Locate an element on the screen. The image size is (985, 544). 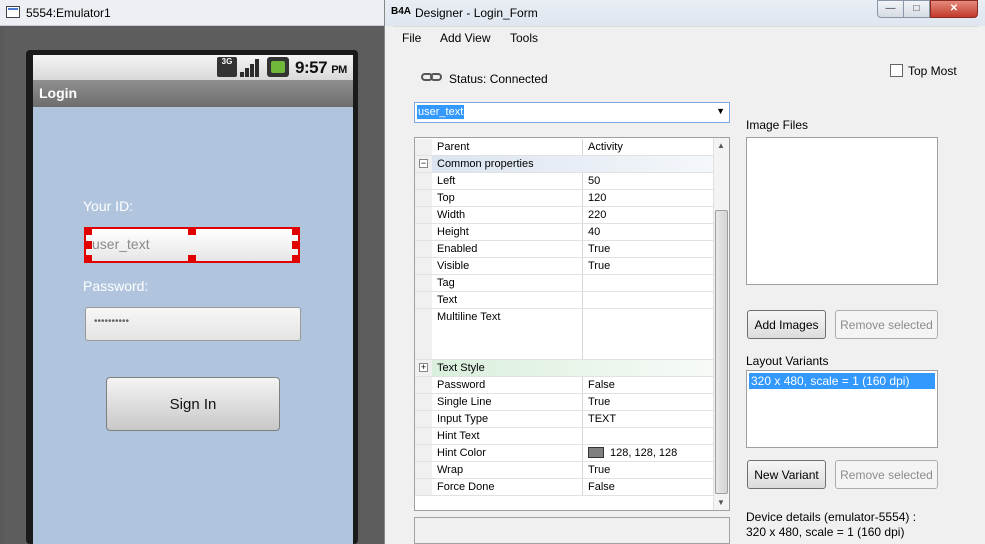
close-button: ✕ is located at coordinates (954, 9).